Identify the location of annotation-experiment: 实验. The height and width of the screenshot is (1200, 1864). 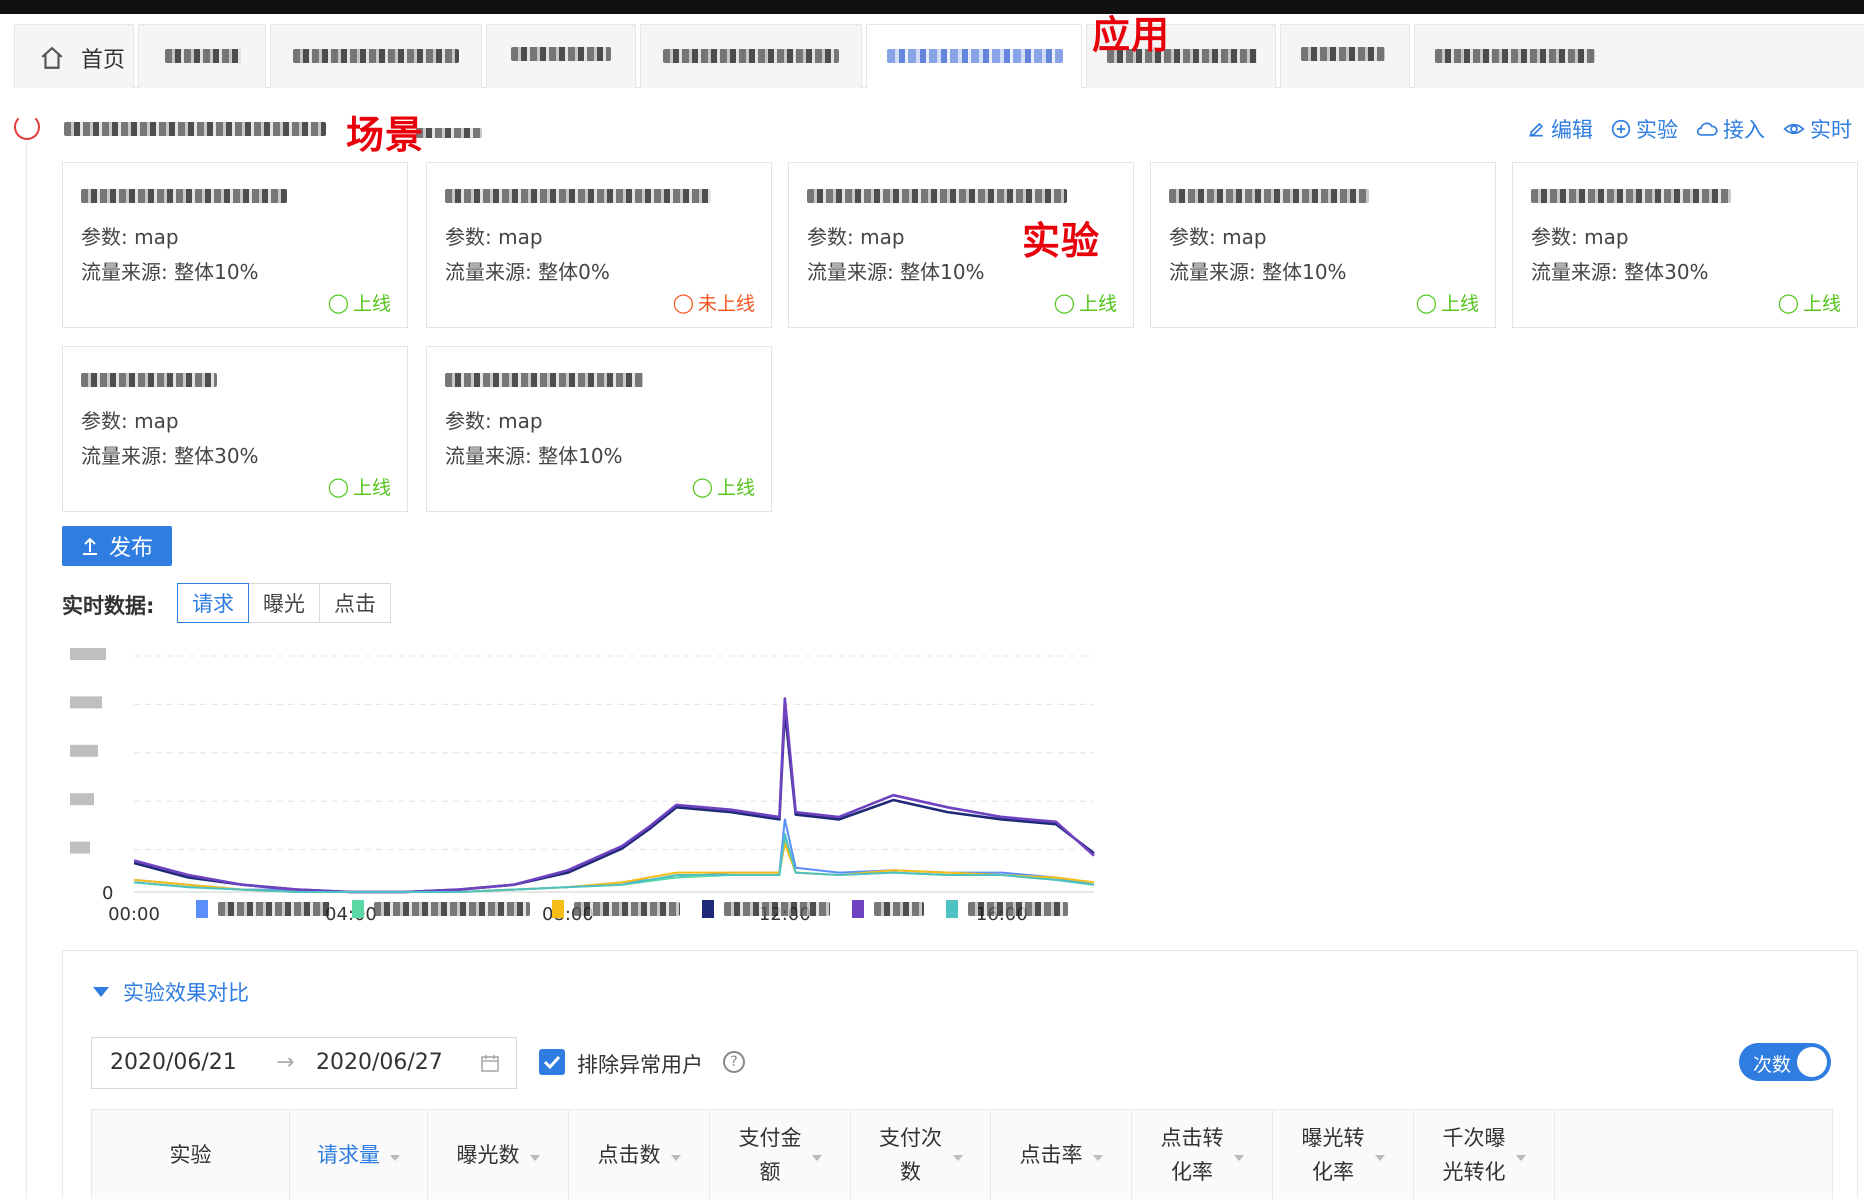
(1061, 241).